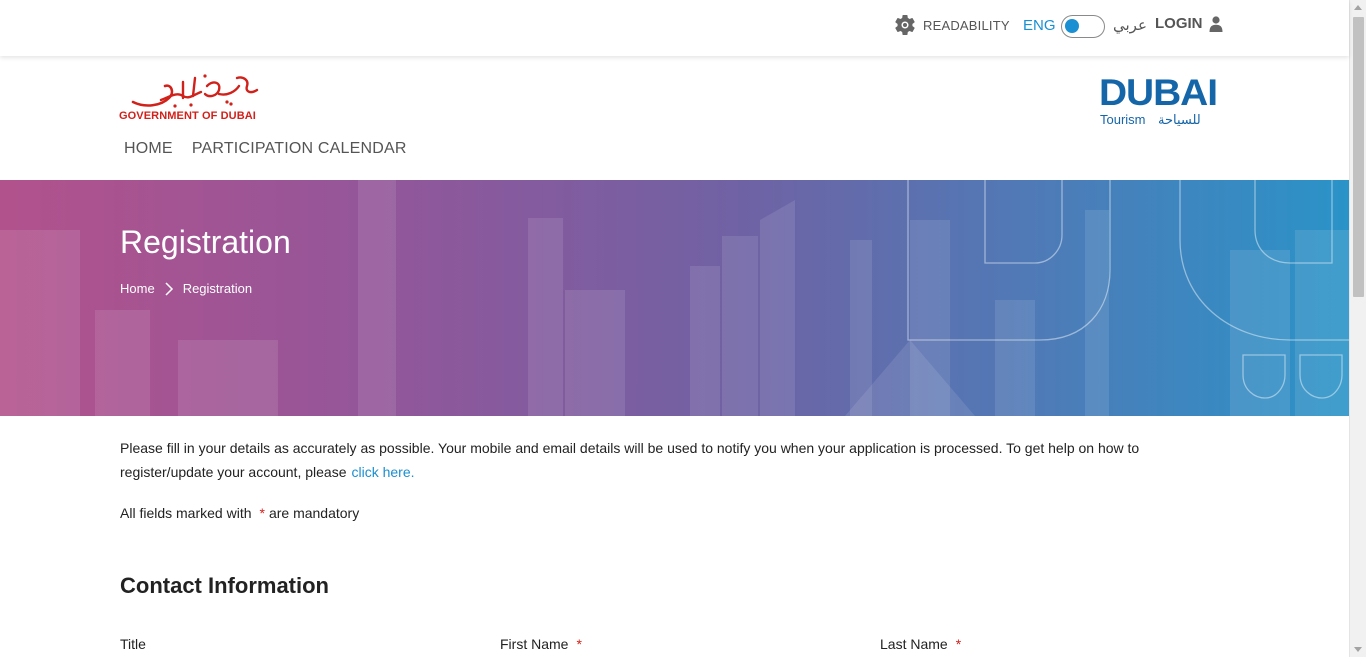  What do you see at coordinates (534, 644) in the screenshot?
I see `field-label-first-name-text: First Name` at bounding box center [534, 644].